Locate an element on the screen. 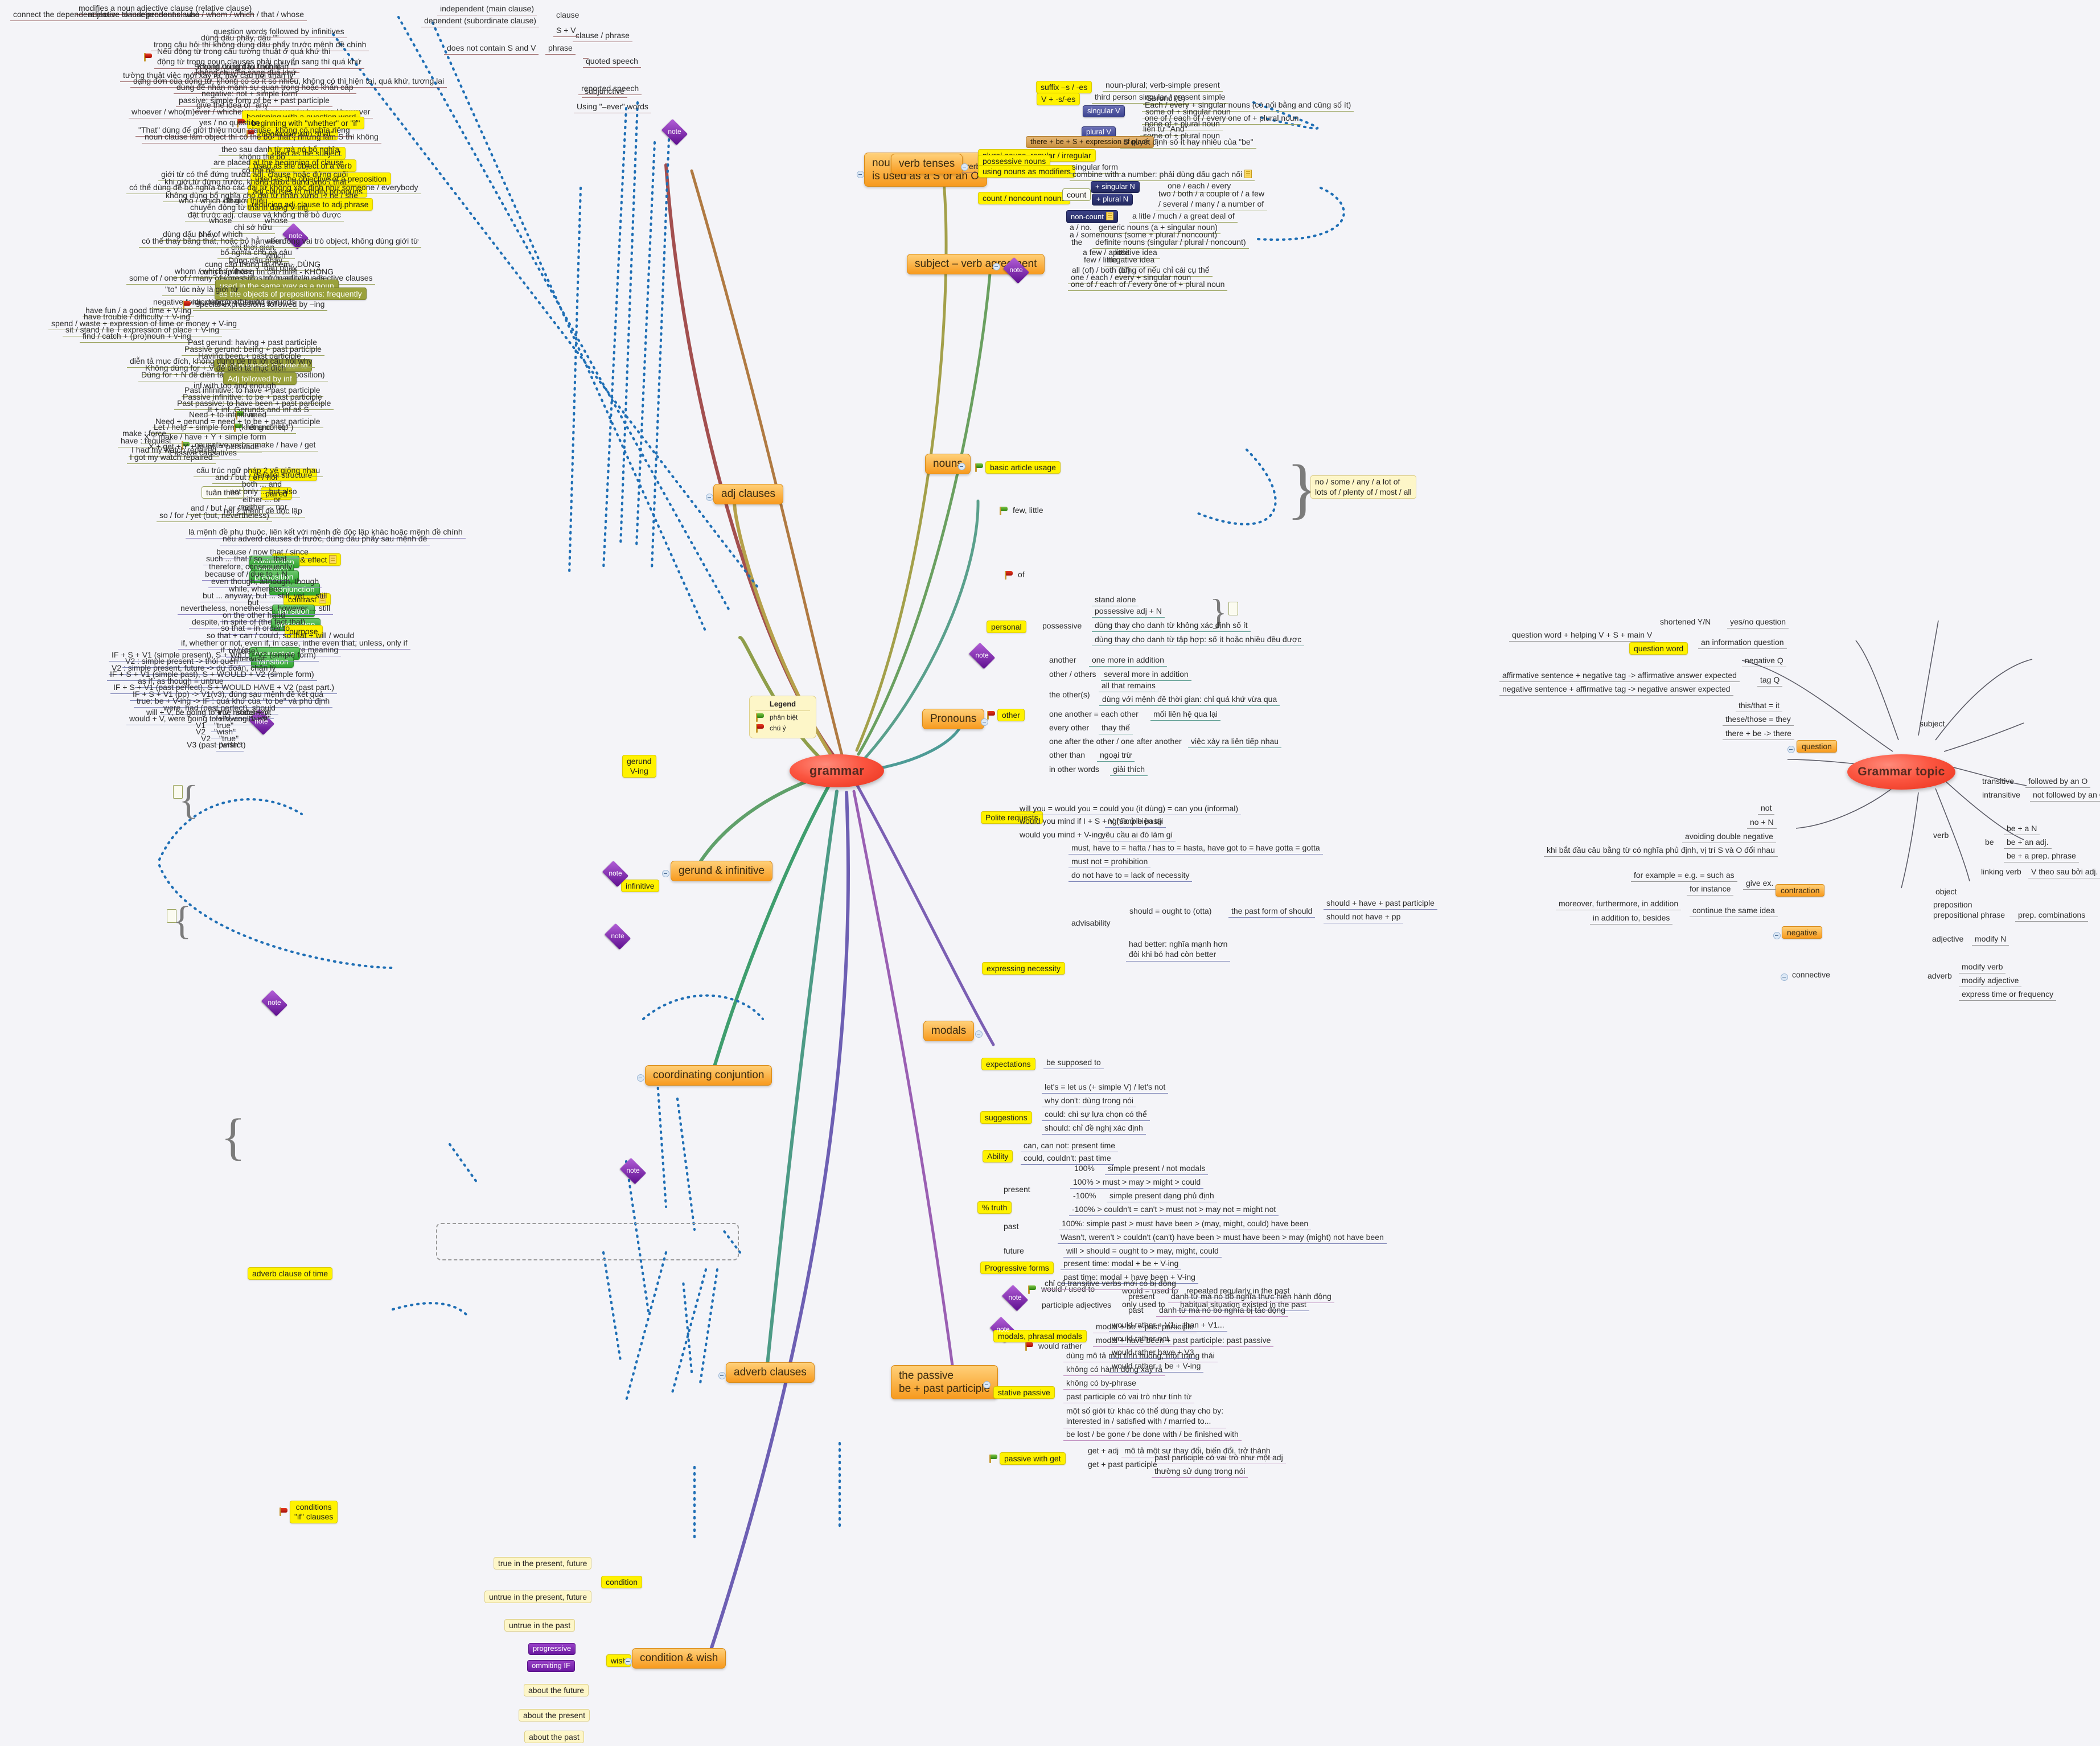  collapse-toggle-gerund-infinitive is located at coordinates (665, 873).